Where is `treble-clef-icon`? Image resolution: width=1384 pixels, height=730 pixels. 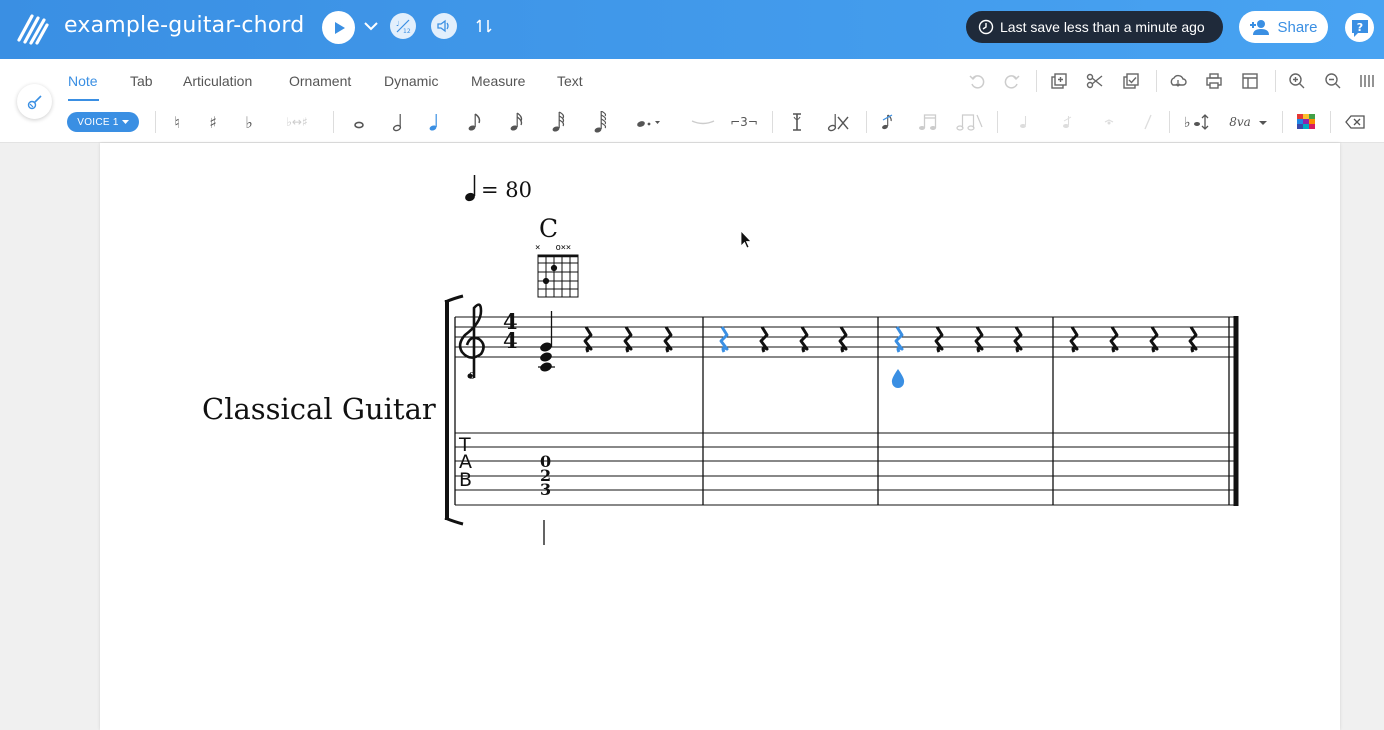 treble-clef-icon is located at coordinates (471, 341).